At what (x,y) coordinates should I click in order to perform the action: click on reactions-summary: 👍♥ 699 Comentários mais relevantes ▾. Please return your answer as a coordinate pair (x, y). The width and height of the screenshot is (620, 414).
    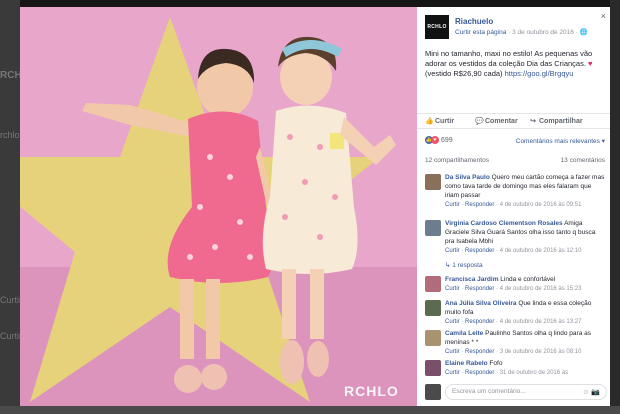
    Looking at the image, I should click on (515, 142).